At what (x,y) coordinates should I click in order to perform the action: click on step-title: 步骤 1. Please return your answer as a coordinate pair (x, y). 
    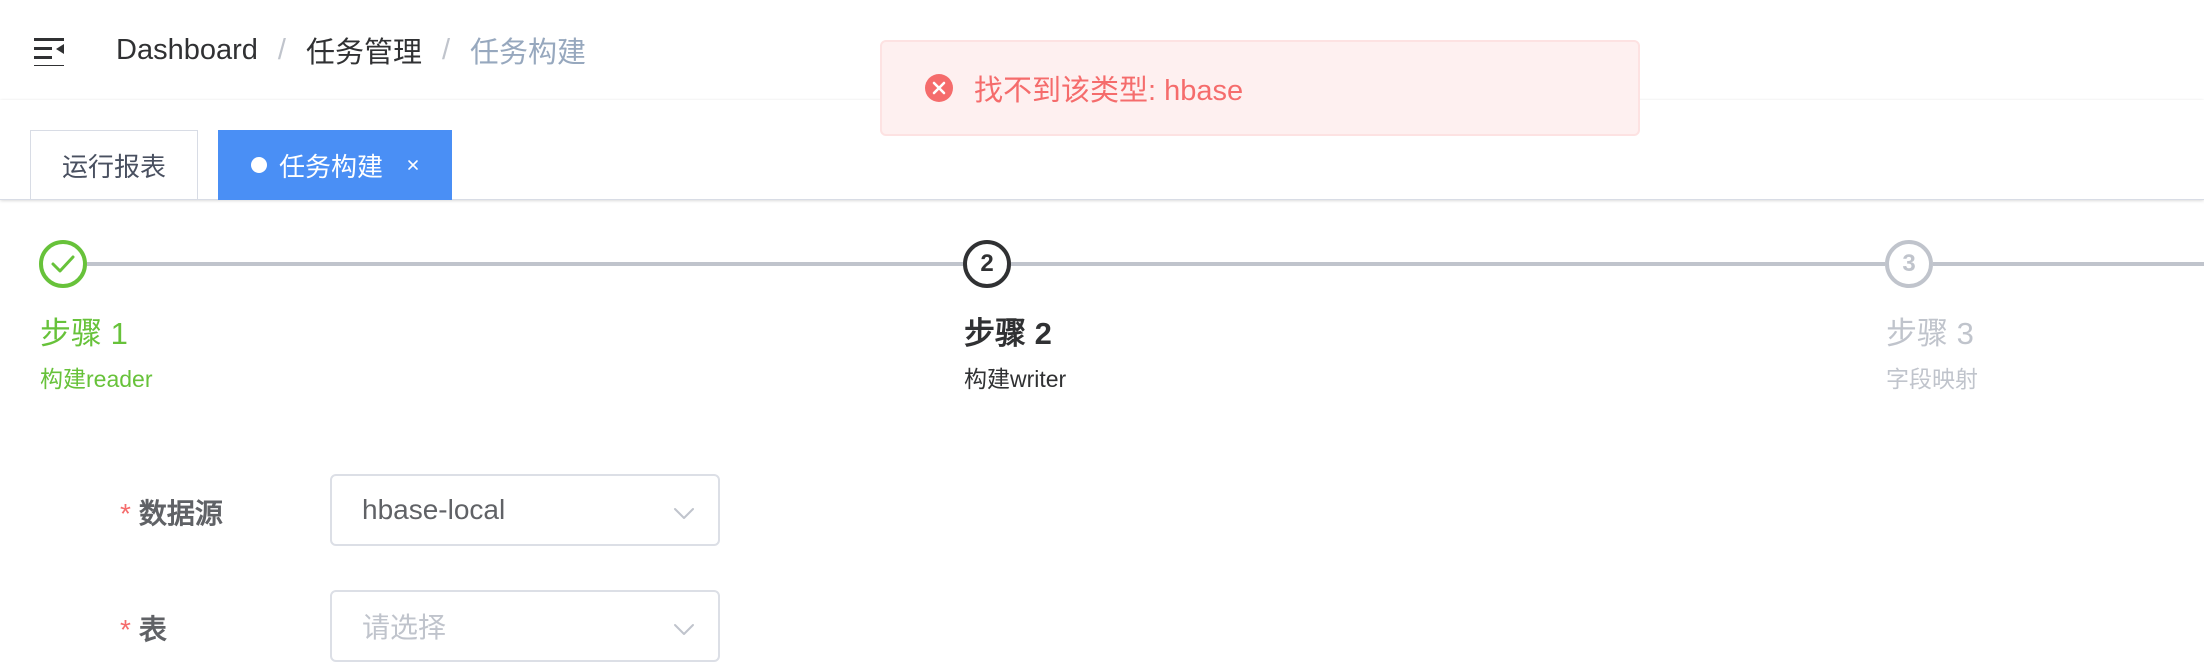
    Looking at the image, I should click on (84, 333).